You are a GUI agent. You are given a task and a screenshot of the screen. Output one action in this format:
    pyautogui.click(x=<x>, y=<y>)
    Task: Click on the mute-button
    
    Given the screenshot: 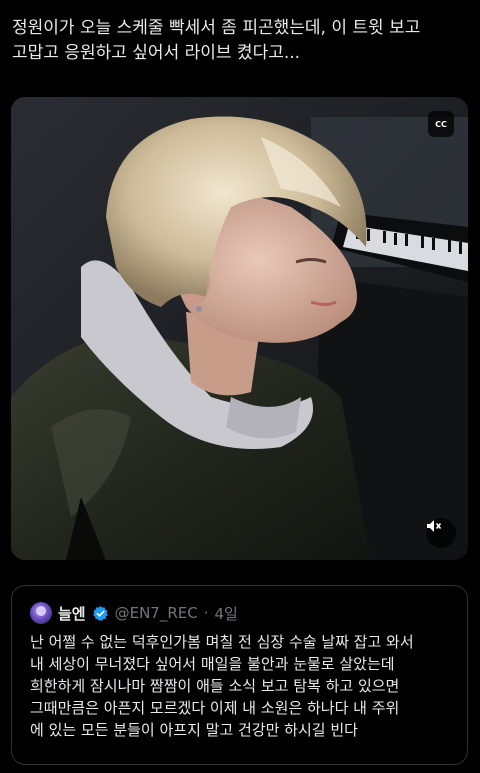 What is the action you would take?
    pyautogui.click(x=441, y=533)
    